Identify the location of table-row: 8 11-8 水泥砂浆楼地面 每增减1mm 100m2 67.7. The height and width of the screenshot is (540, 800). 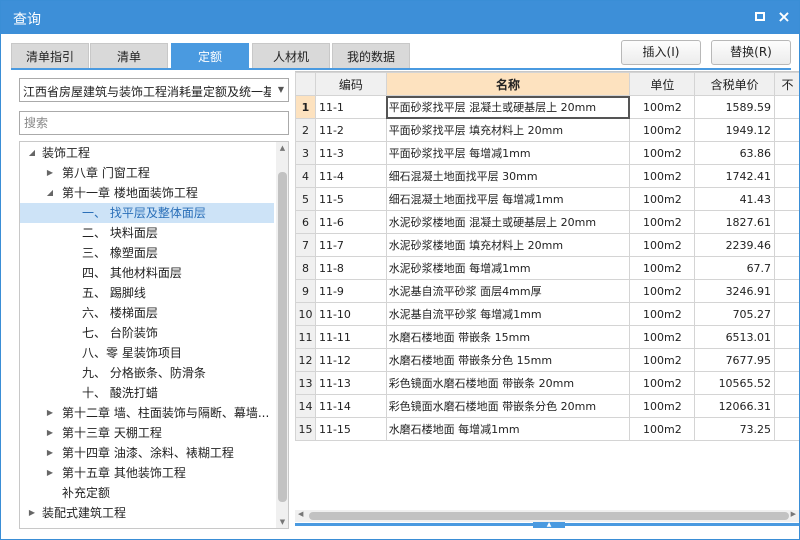
(547, 268).